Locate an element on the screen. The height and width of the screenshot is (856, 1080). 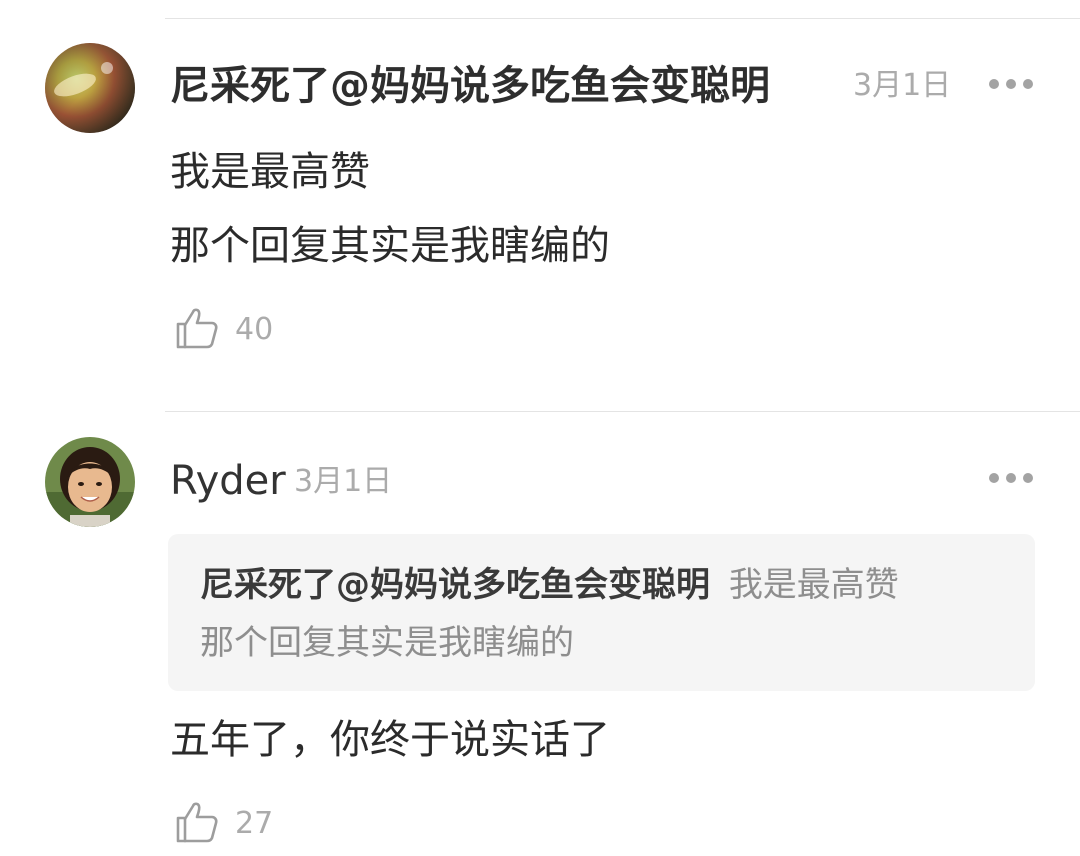
username: Ryder is located at coordinates (228, 481).